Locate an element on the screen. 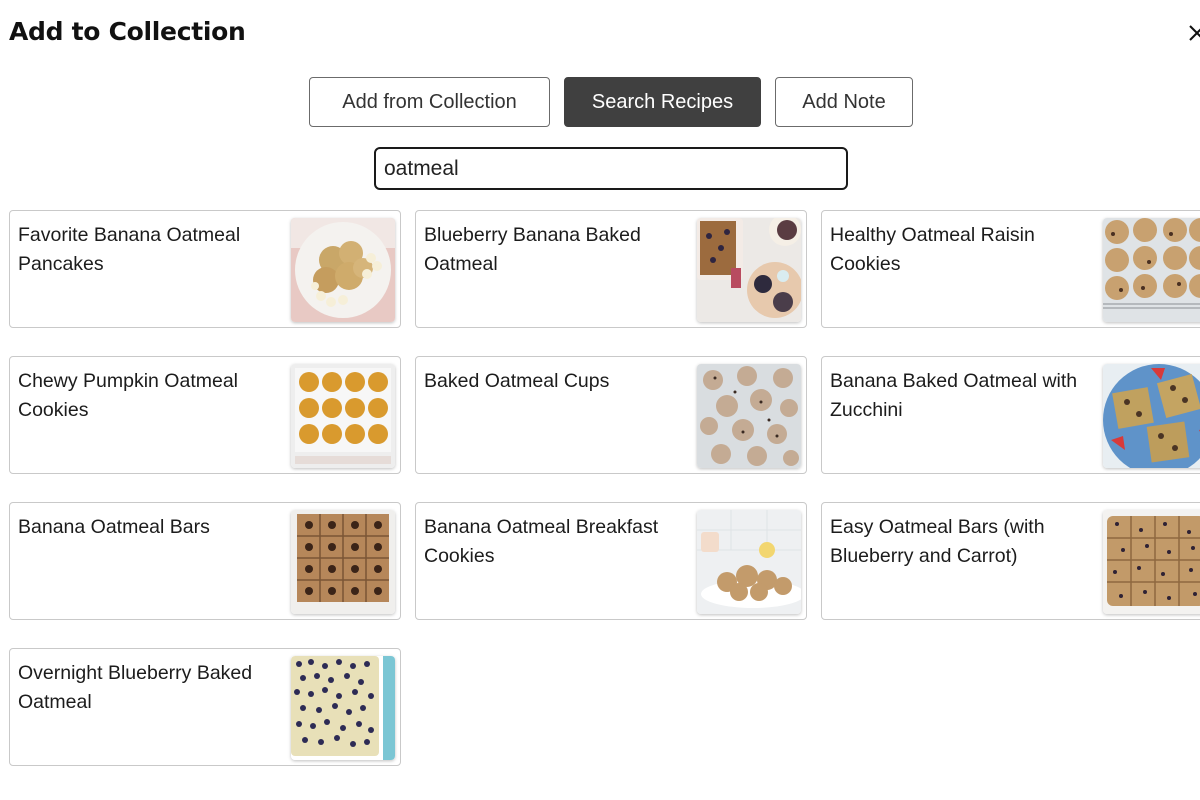 The height and width of the screenshot is (800, 1200). modal-title: Add to Collection is located at coordinates (127, 31).